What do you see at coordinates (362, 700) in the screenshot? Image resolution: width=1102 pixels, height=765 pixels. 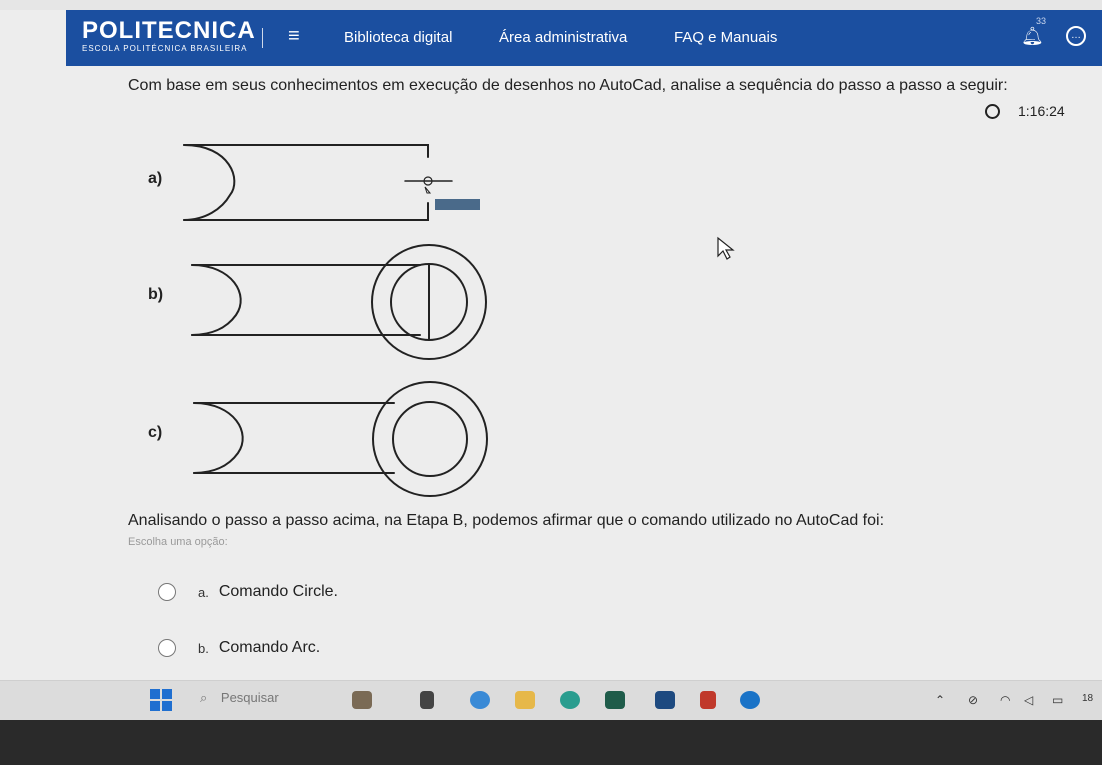 I see `widgets-icon` at bounding box center [362, 700].